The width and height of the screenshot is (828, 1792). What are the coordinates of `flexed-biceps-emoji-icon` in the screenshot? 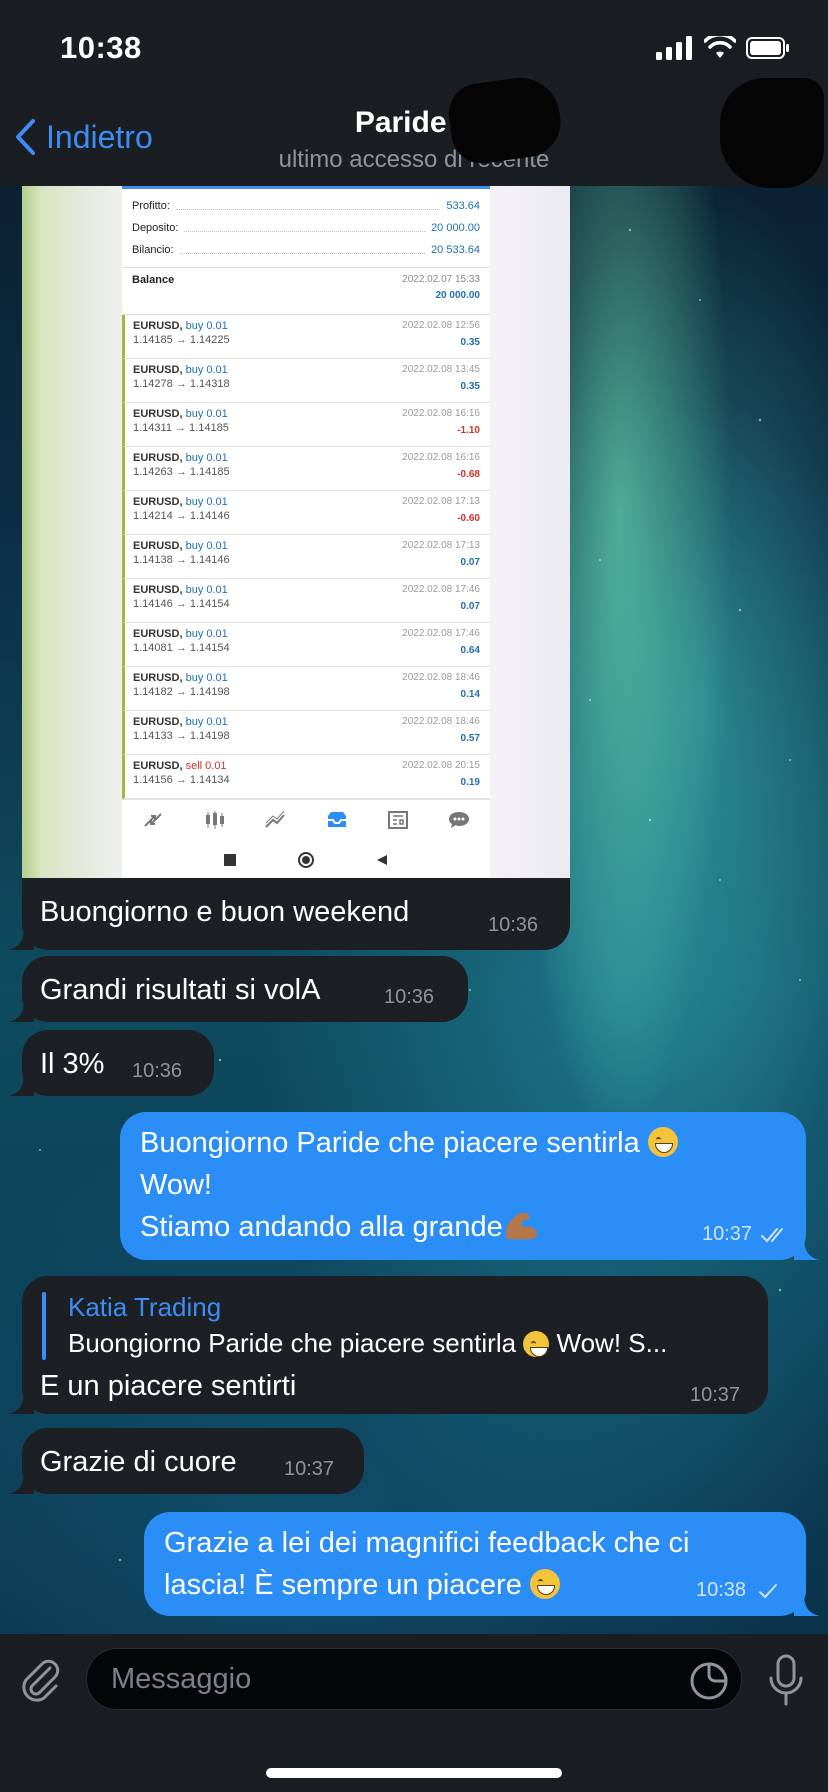 It's located at (521, 1226).